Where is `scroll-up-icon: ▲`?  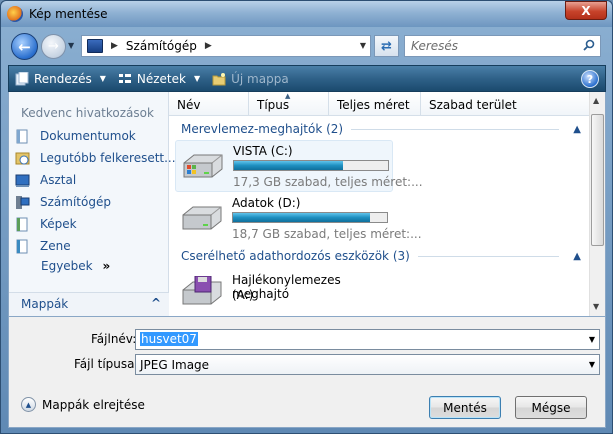
scroll-up-icon: ▲ is located at coordinates (596, 100).